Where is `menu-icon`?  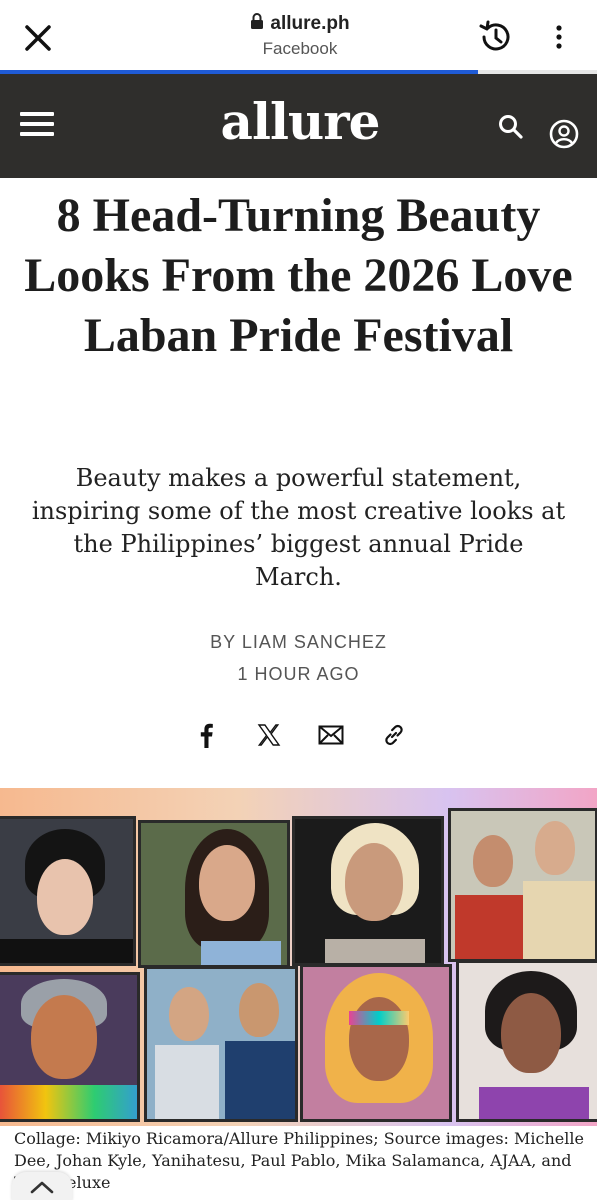 menu-icon is located at coordinates (38, 125).